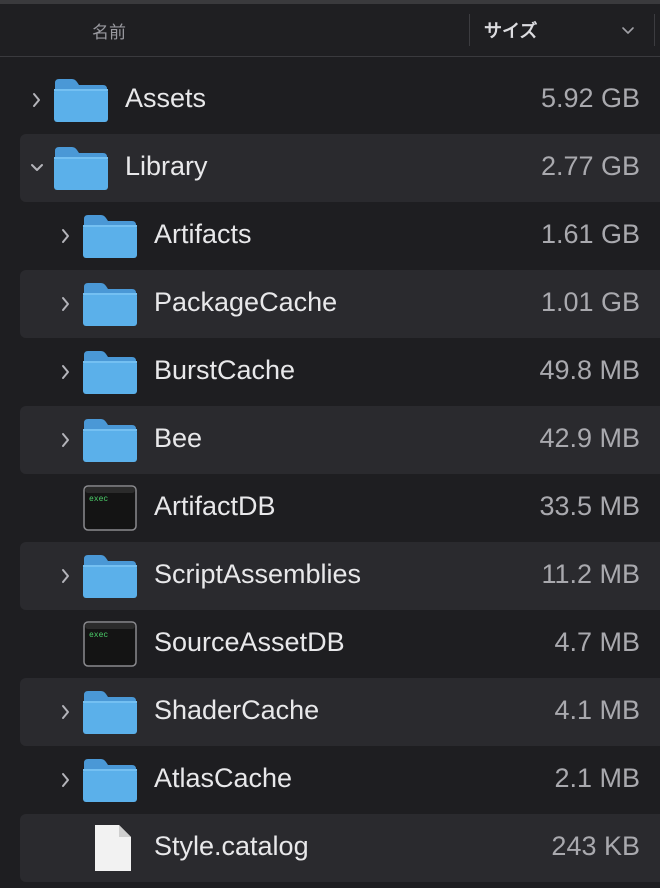 The height and width of the screenshot is (888, 660). Describe the element at coordinates (597, 710) in the screenshot. I see `file-size: 4.1 MB` at that location.